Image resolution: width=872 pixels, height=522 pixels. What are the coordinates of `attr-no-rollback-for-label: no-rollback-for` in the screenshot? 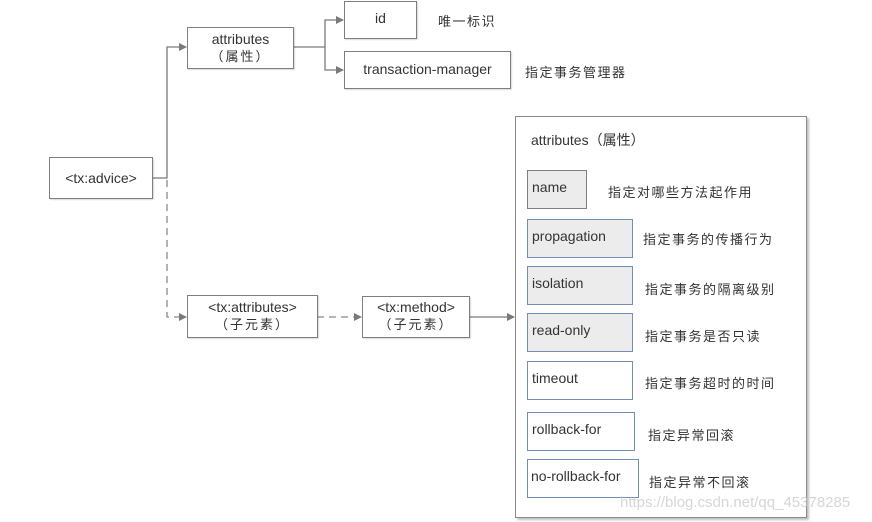 It's located at (576, 476).